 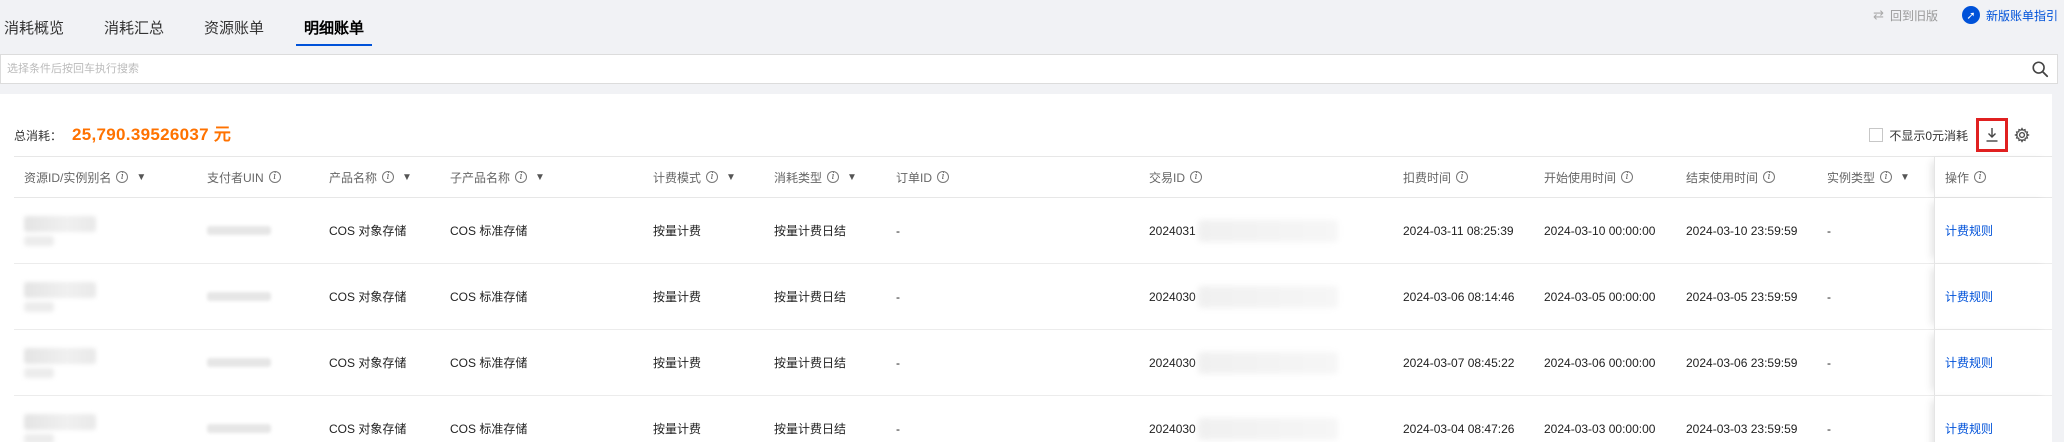 I want to click on cell-start-time: 2024-03-06 00:00:00, so click(x=1600, y=362).